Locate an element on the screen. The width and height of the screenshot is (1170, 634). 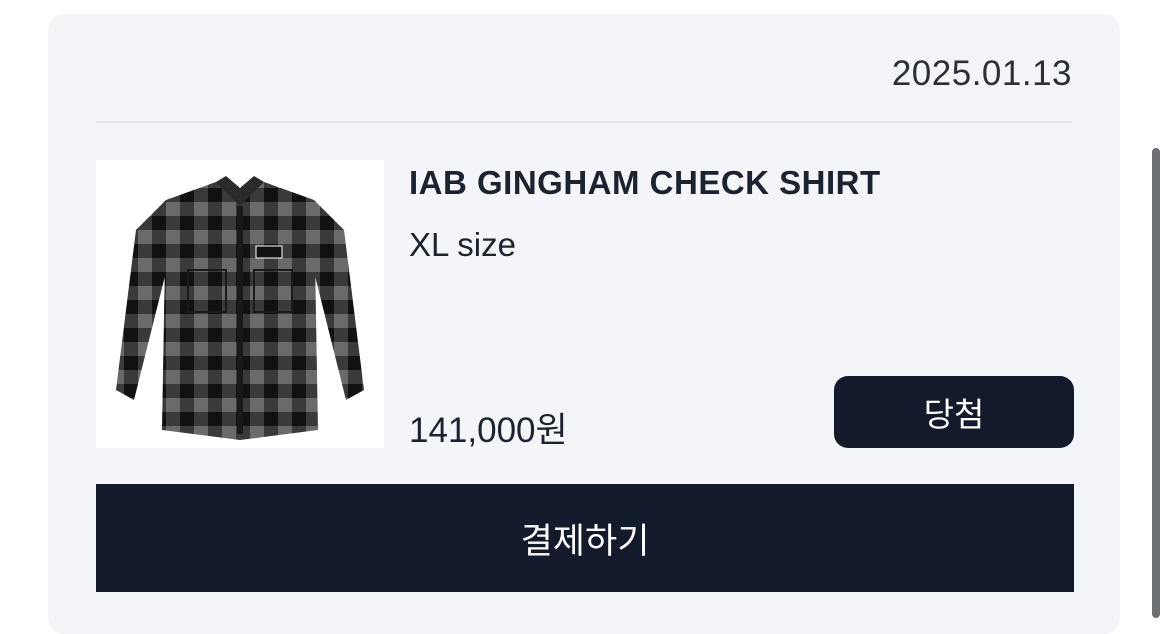
gingham-shirt-illustration is located at coordinates (240, 308).